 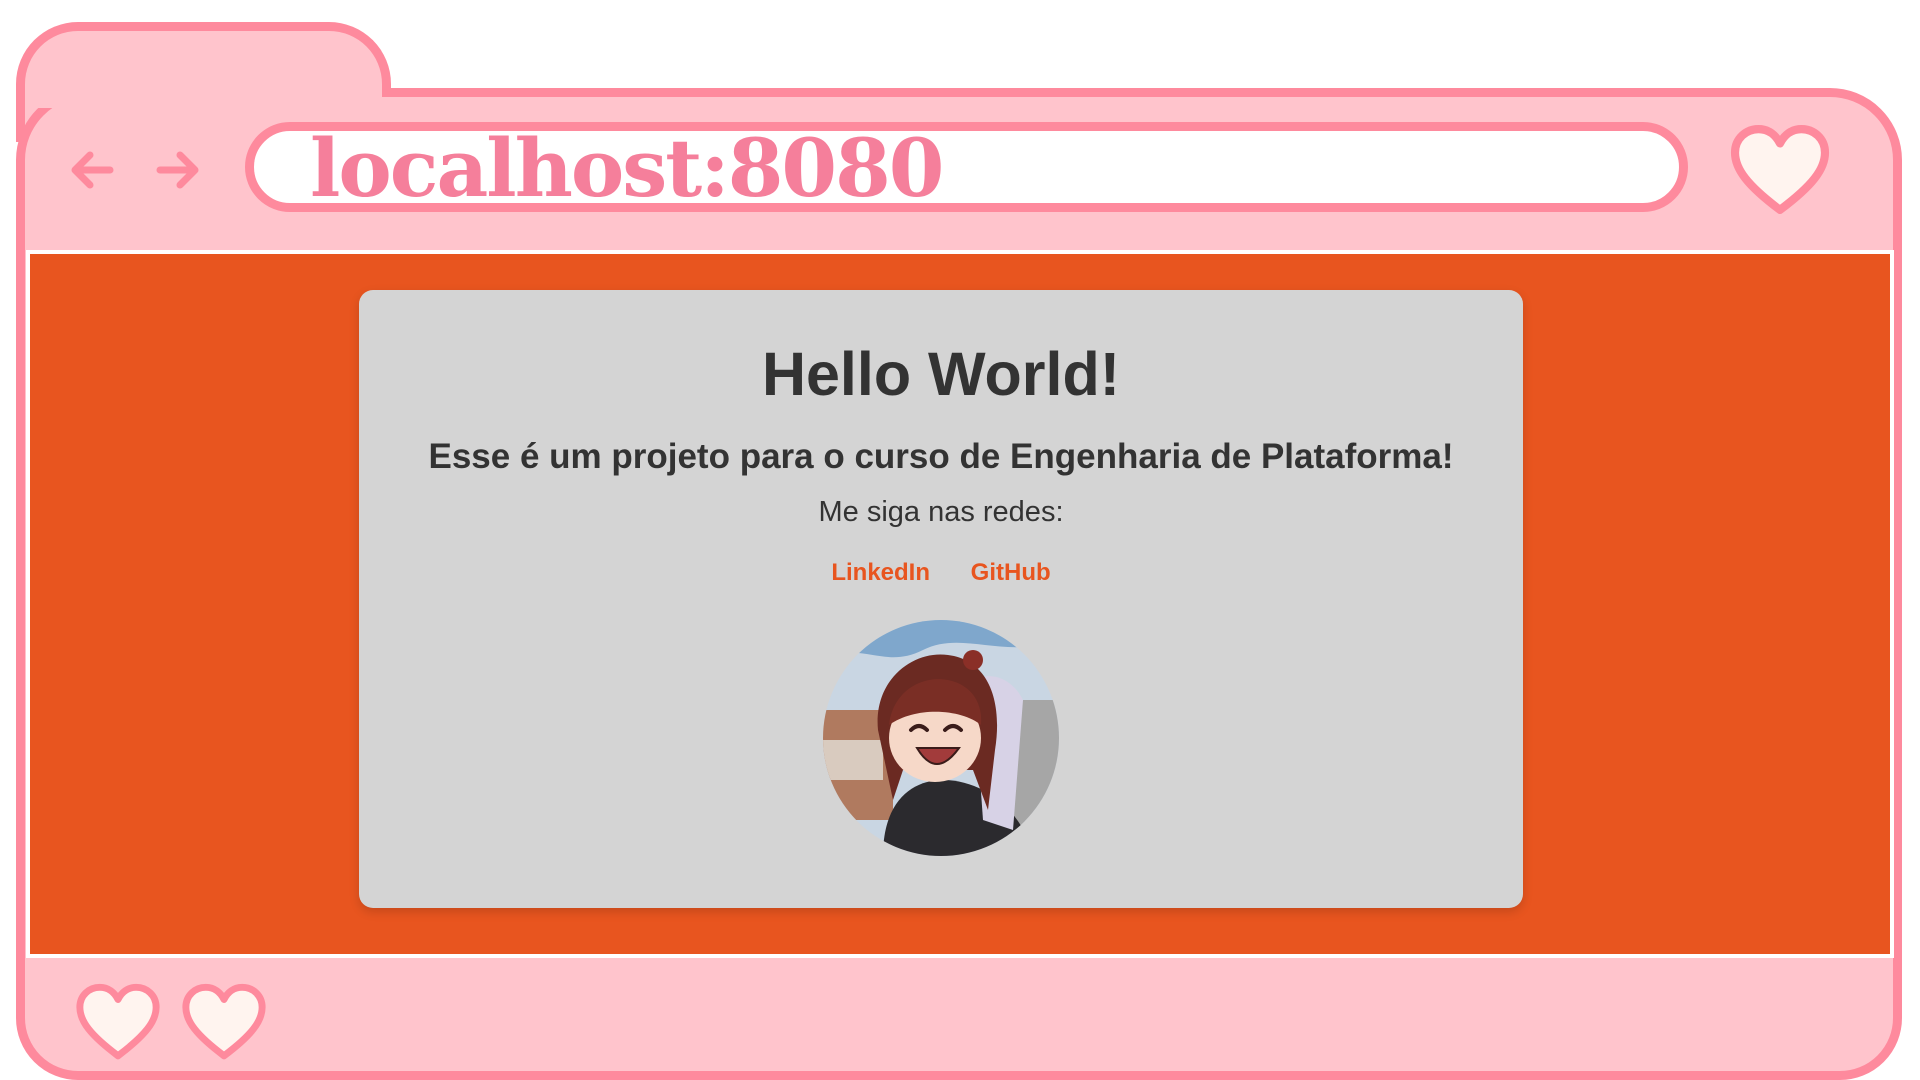 What do you see at coordinates (1011, 572) in the screenshot?
I see `github-link: GitHub` at bounding box center [1011, 572].